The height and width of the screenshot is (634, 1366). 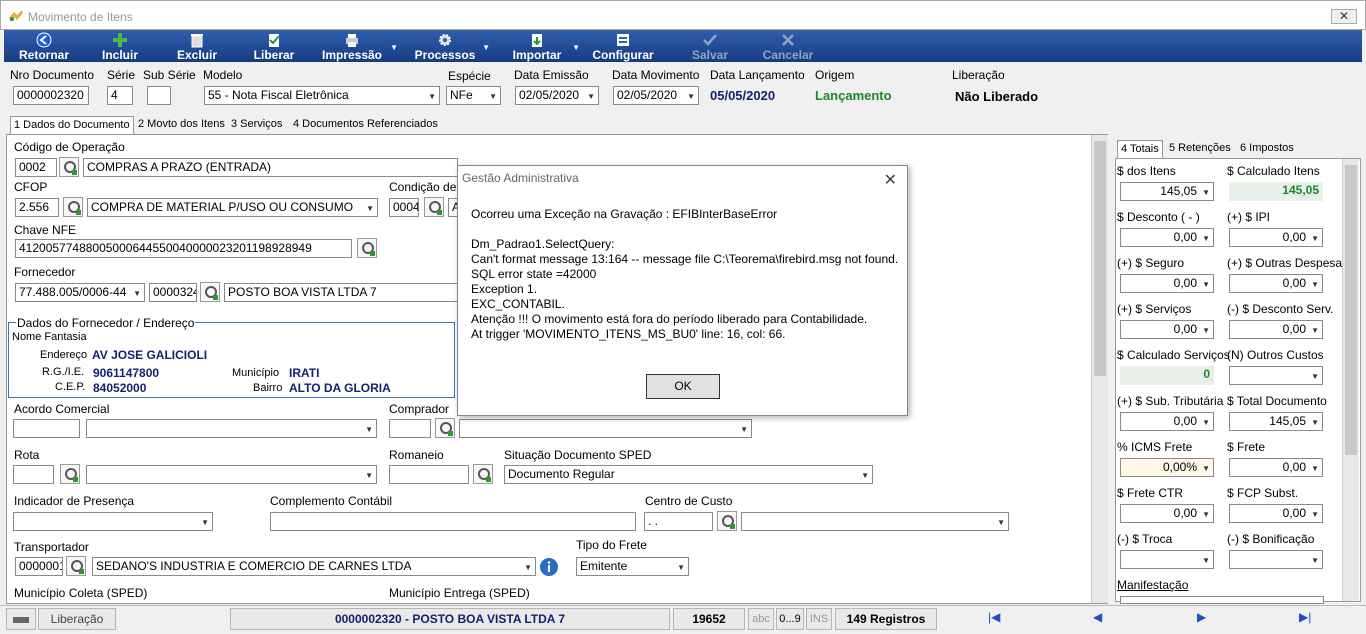 I want to click on tipo-frete-label: Tipo do Frete, so click(x=611, y=545).